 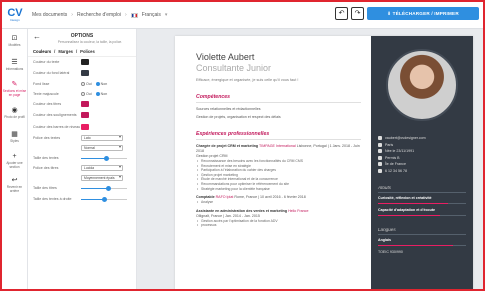 I want to click on rail-item-styles: ▦ Styles, so click(x=14, y=137).